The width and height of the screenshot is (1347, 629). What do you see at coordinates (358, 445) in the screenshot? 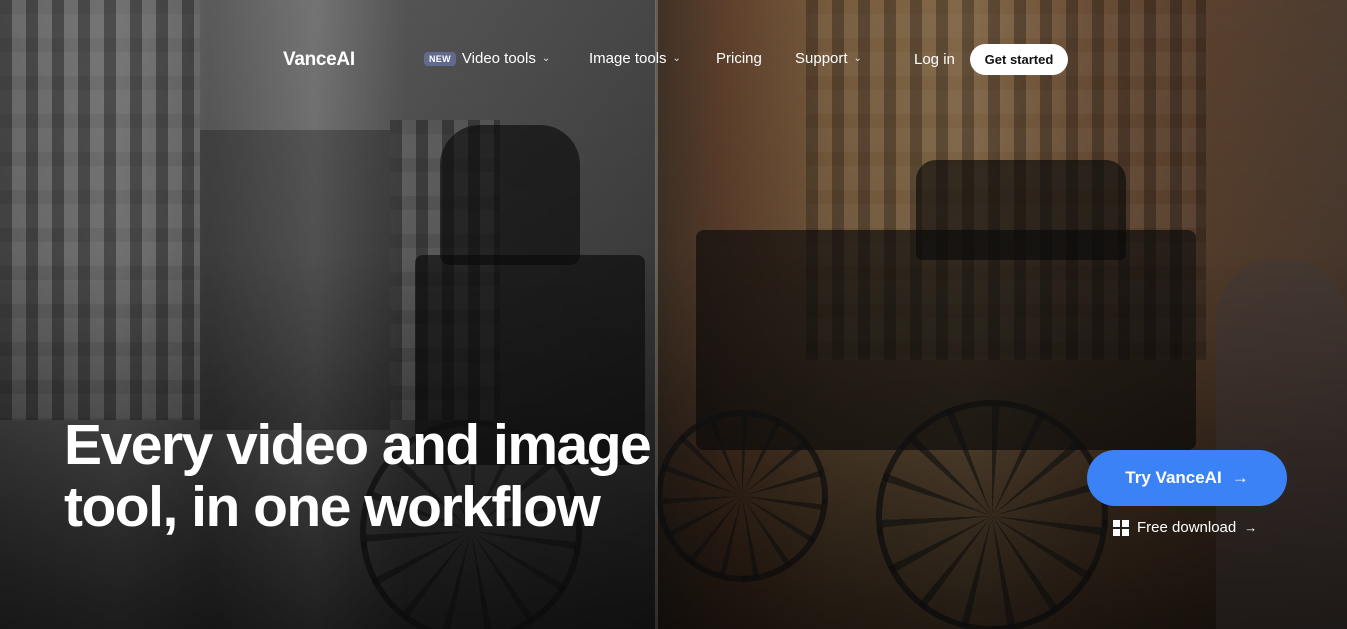
I see `headline-line-1: Every video and image` at bounding box center [358, 445].